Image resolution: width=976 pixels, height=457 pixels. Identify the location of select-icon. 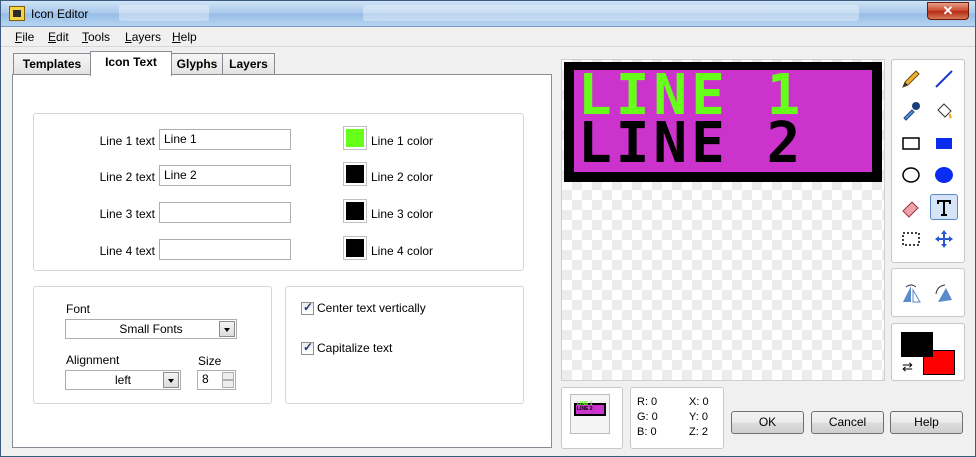
(911, 239).